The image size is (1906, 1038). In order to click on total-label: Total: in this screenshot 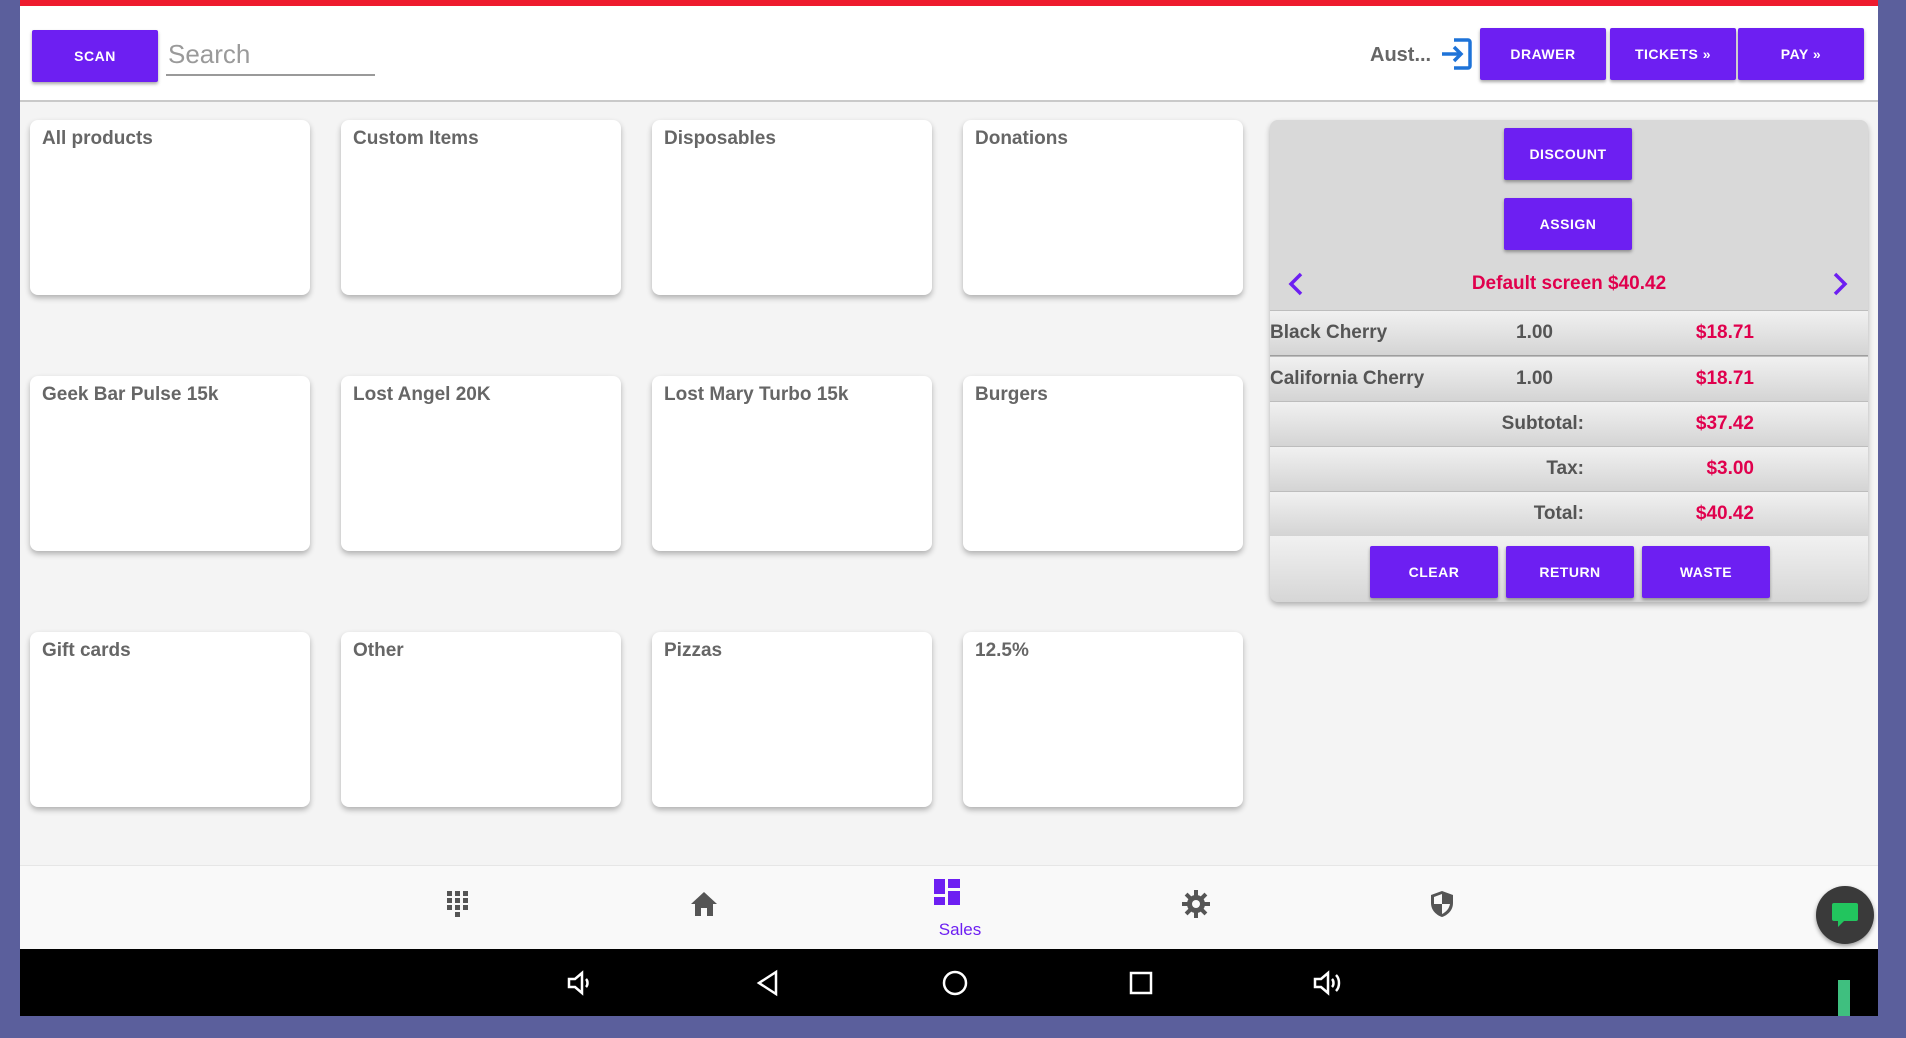, I will do `click(1558, 513)`.